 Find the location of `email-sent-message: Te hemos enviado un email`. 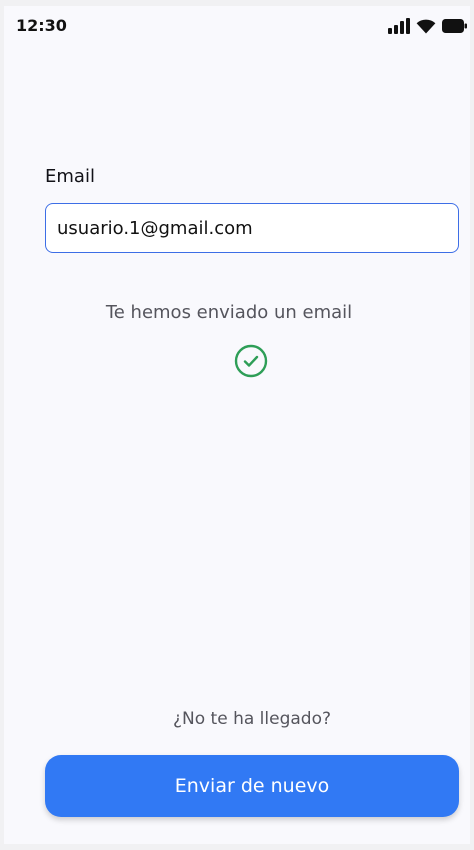

email-sent-message: Te hemos enviado un email is located at coordinates (229, 312).